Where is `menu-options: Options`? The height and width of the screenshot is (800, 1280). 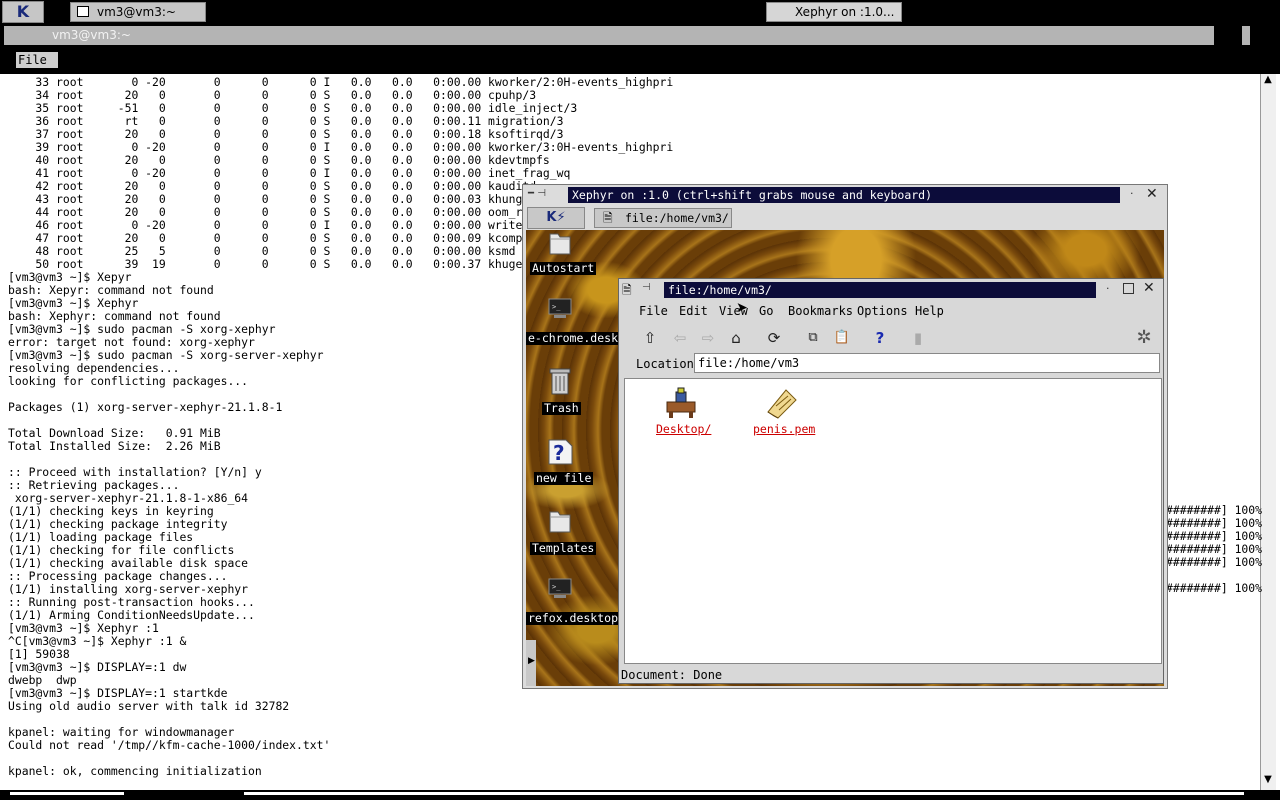
menu-options: Options is located at coordinates (882, 311).